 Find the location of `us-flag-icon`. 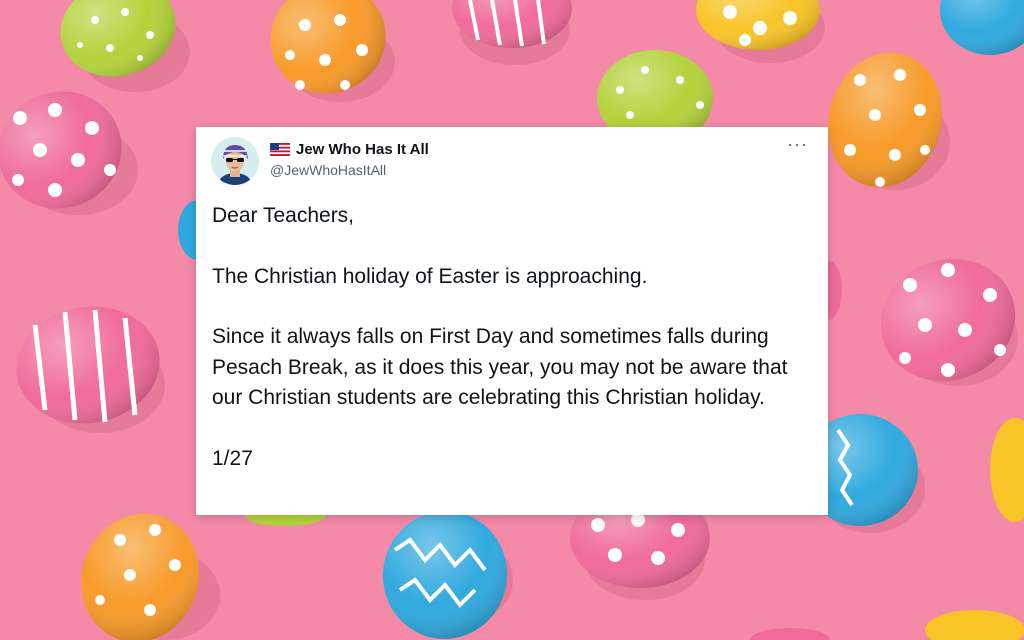

us-flag-icon is located at coordinates (280, 149).